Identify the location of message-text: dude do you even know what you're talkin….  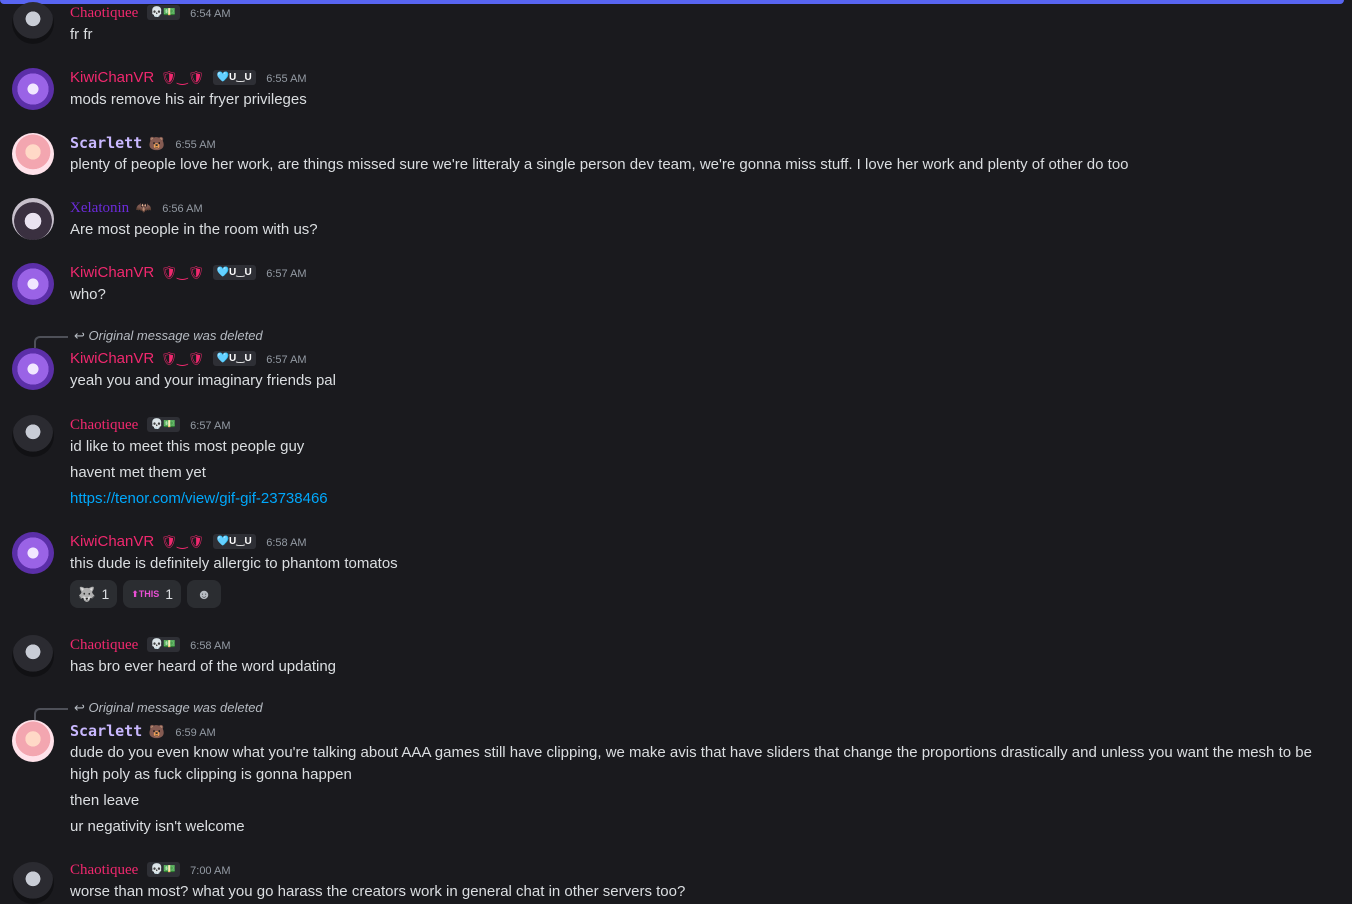
(691, 763).